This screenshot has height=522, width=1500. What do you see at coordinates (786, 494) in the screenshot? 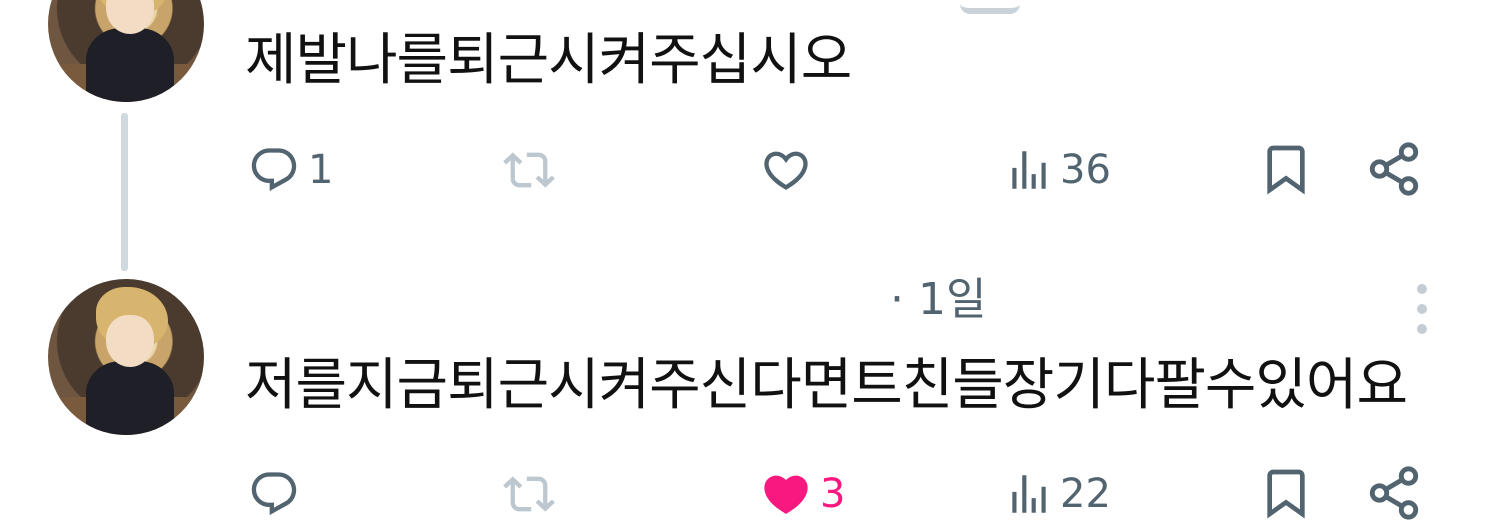
I see `heart-filled-icon` at bounding box center [786, 494].